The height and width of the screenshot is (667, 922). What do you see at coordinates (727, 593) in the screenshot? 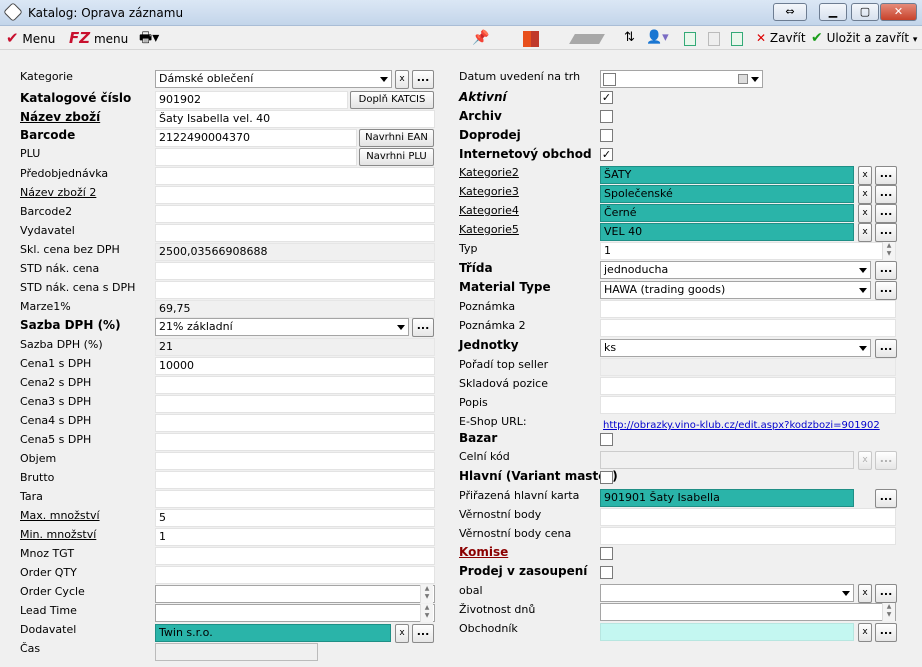
I see `obal-select` at bounding box center [727, 593].